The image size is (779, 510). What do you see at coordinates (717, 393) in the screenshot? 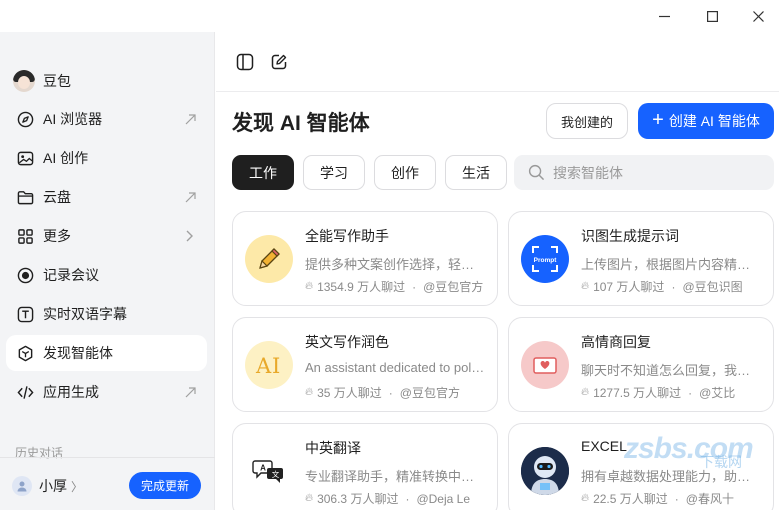
I see `card-author: @艾比` at bounding box center [717, 393].